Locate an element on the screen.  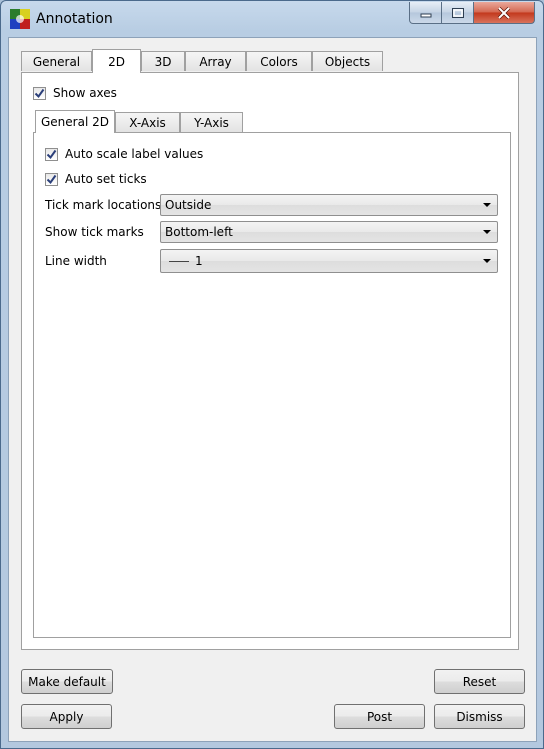
tab-colors: Colors is located at coordinates (279, 61).